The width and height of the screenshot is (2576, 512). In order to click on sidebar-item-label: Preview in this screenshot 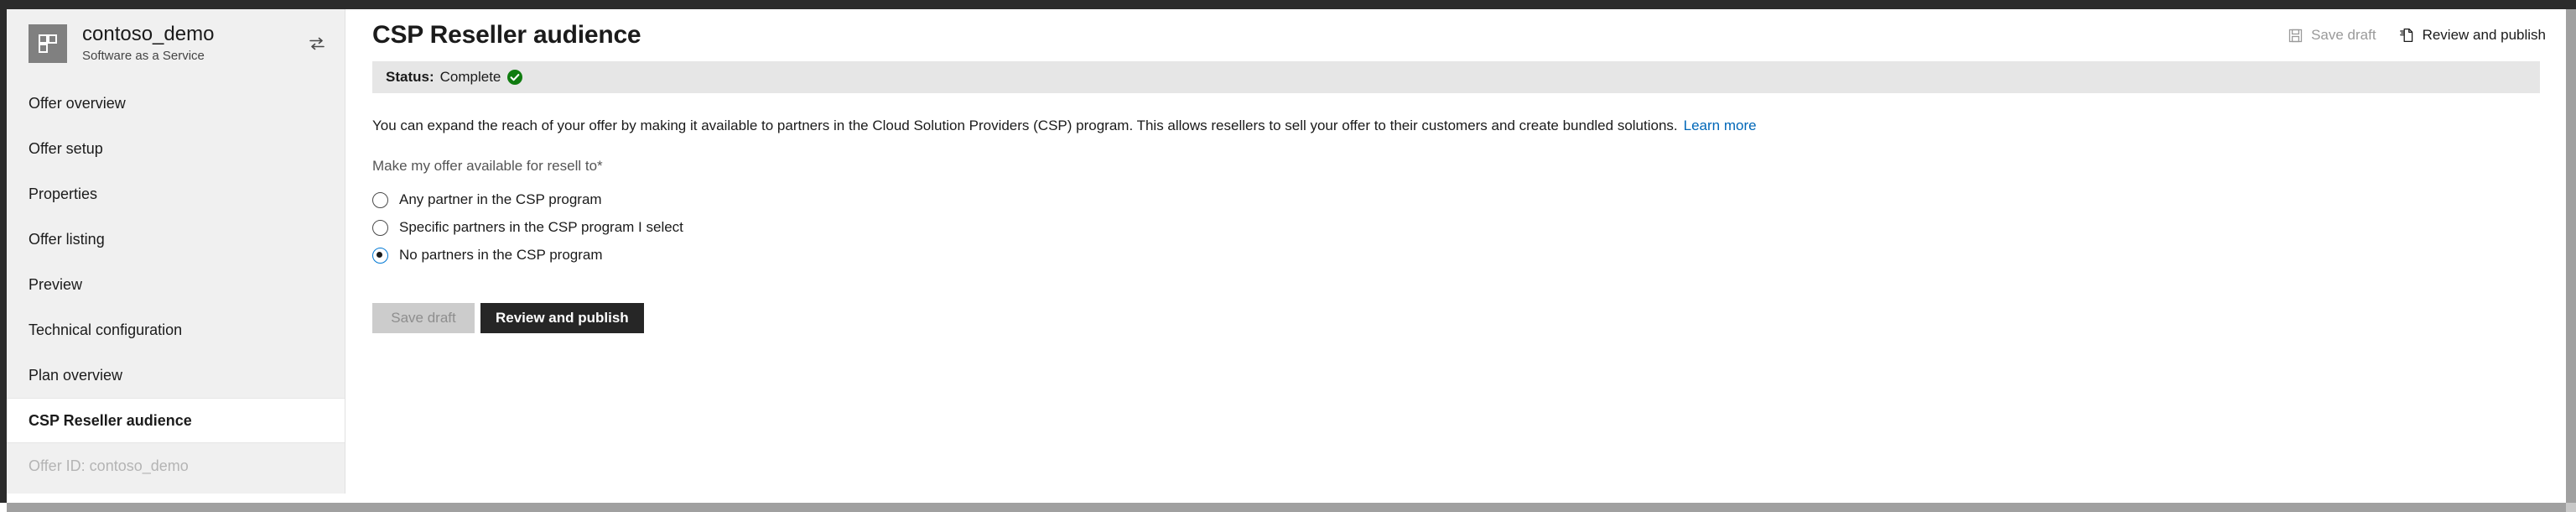, I will do `click(56, 285)`.